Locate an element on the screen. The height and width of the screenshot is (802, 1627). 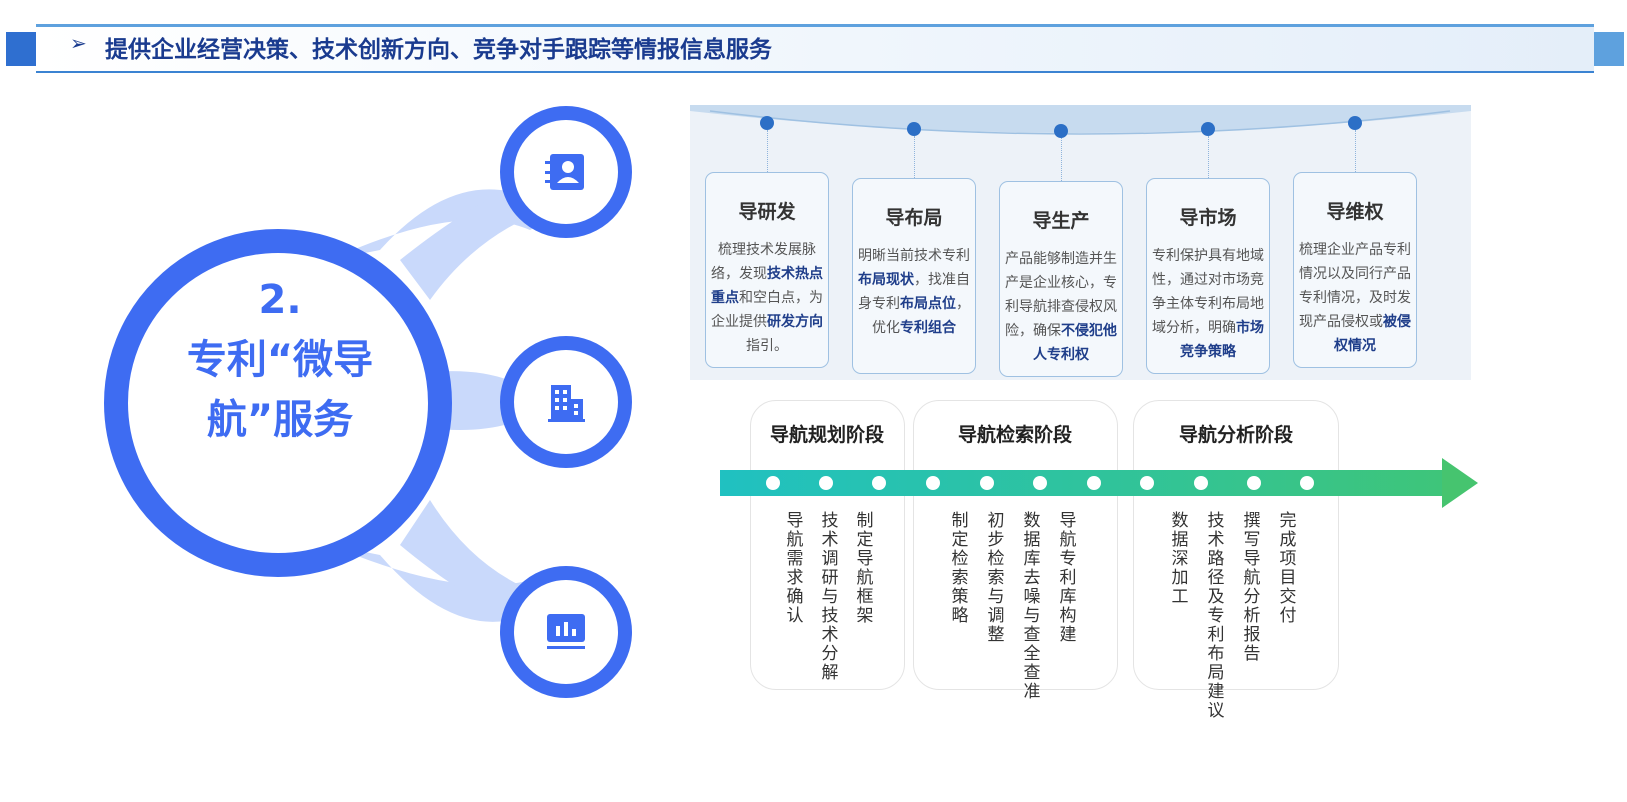
building-icon is located at coordinates (566, 403).